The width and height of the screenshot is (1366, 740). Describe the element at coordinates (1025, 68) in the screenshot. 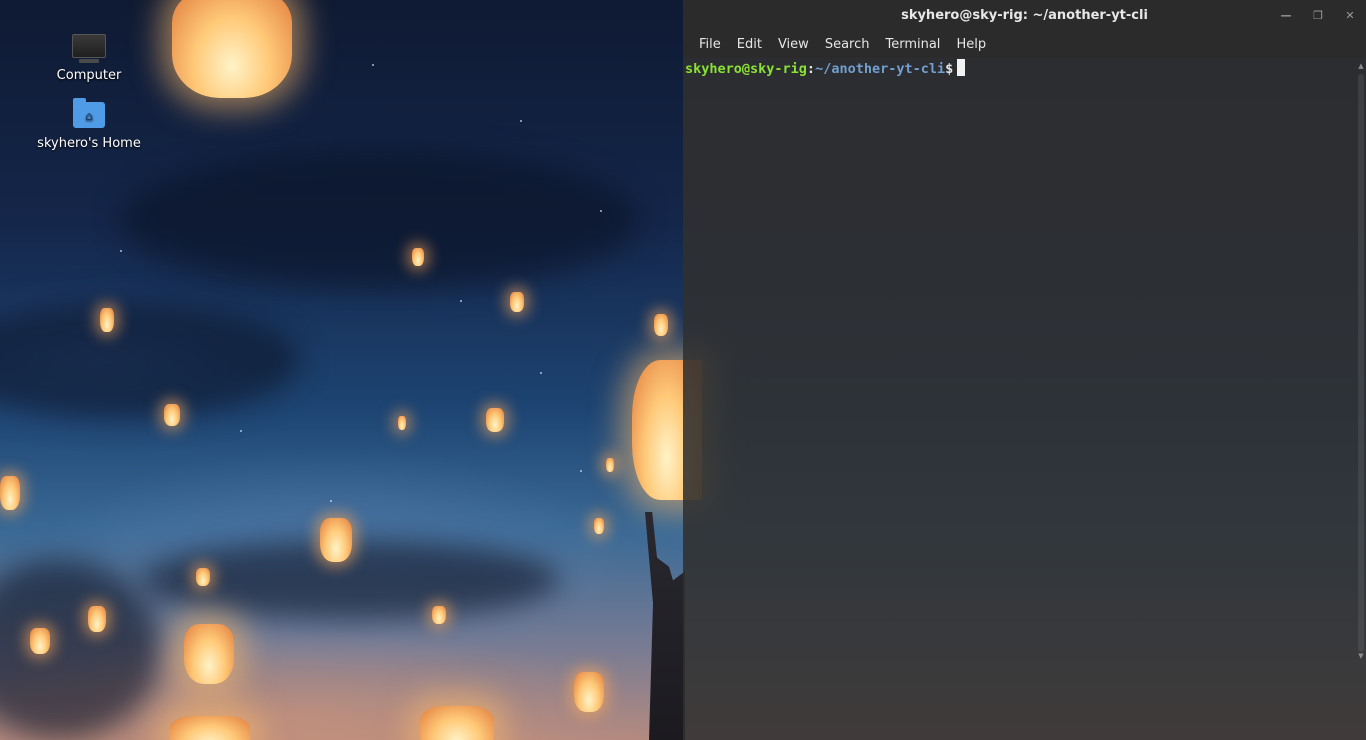

I see `prompt-line: skyhero@sky-rig:~/another-yt-cli$` at that location.